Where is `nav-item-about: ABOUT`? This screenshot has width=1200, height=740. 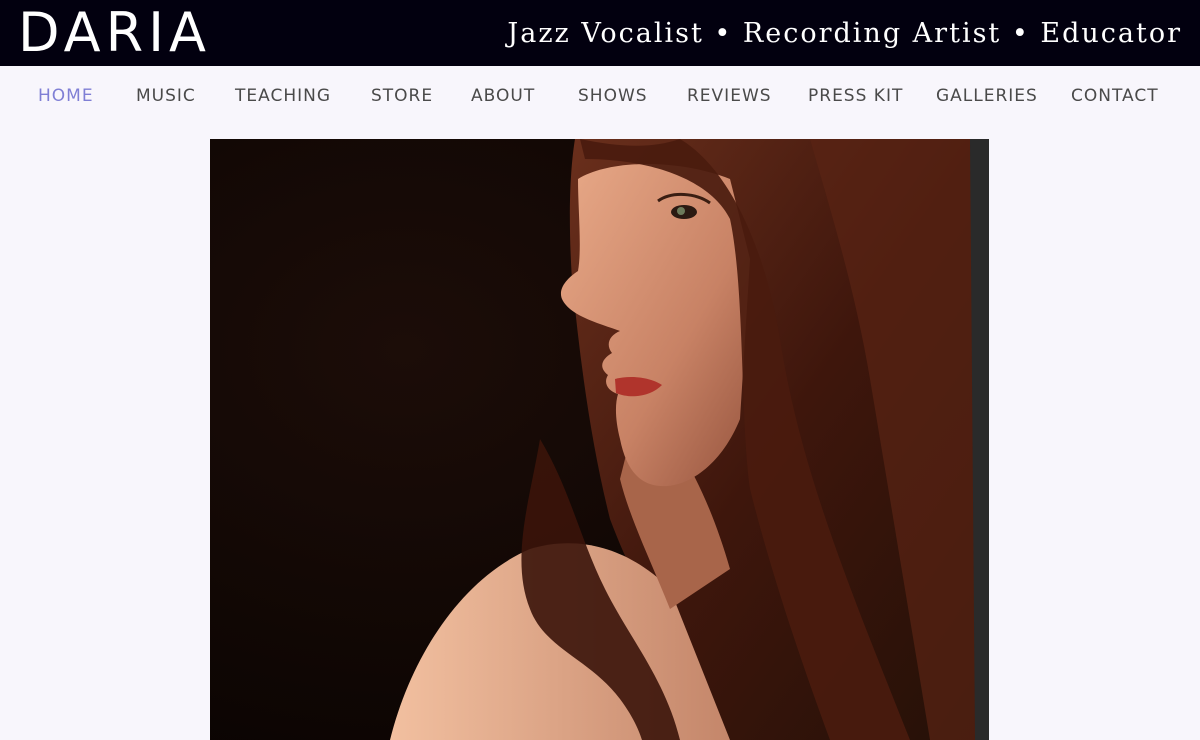 nav-item-about: ABOUT is located at coordinates (503, 96).